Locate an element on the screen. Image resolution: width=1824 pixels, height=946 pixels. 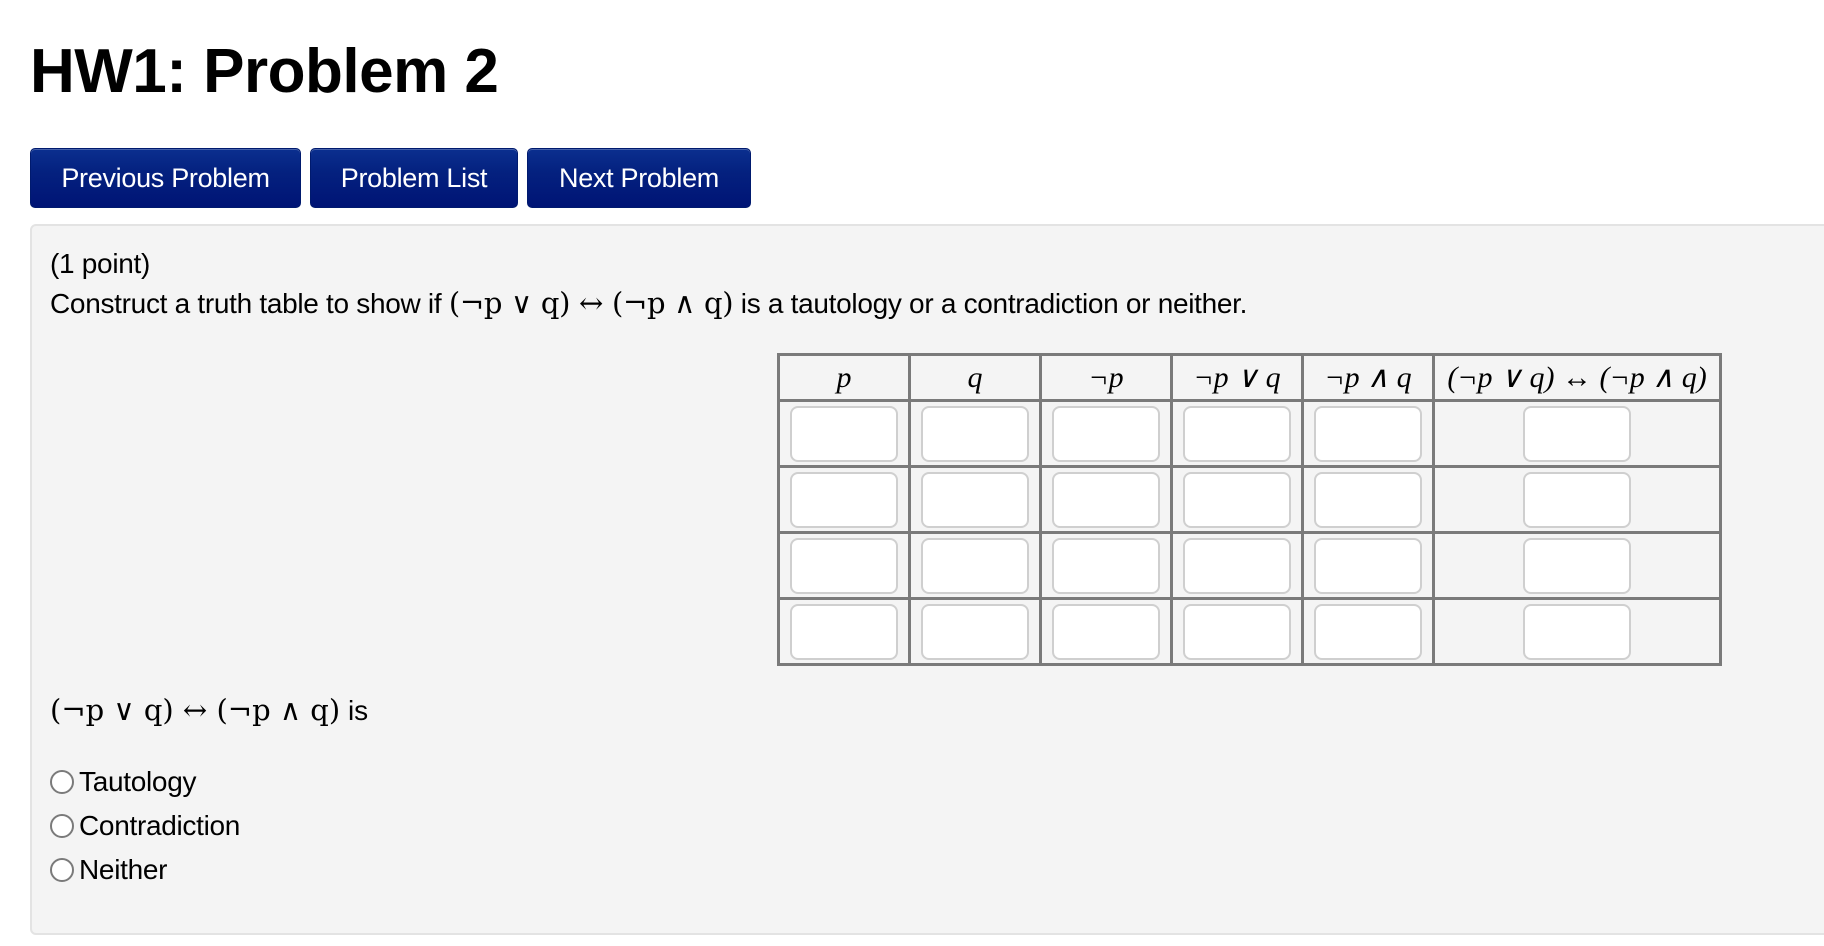
header-text: ¬p ∨ q is located at coordinates (1237, 377).